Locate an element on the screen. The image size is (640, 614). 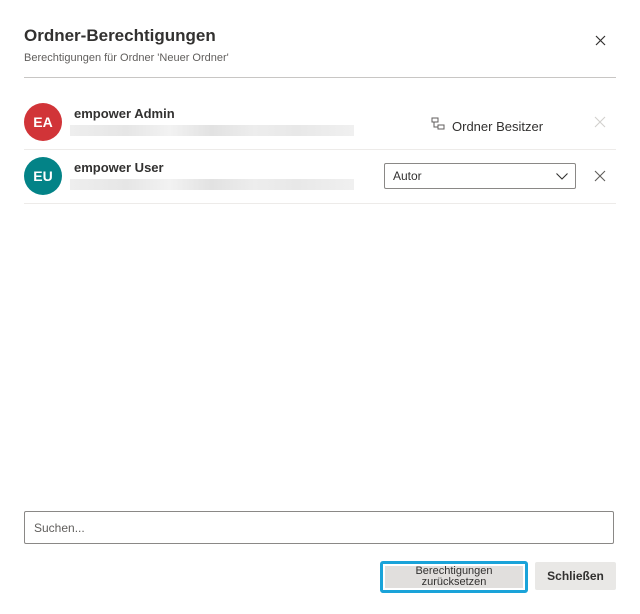
user-row-user: EU empower User Autor is located at coordinates (320, 176).